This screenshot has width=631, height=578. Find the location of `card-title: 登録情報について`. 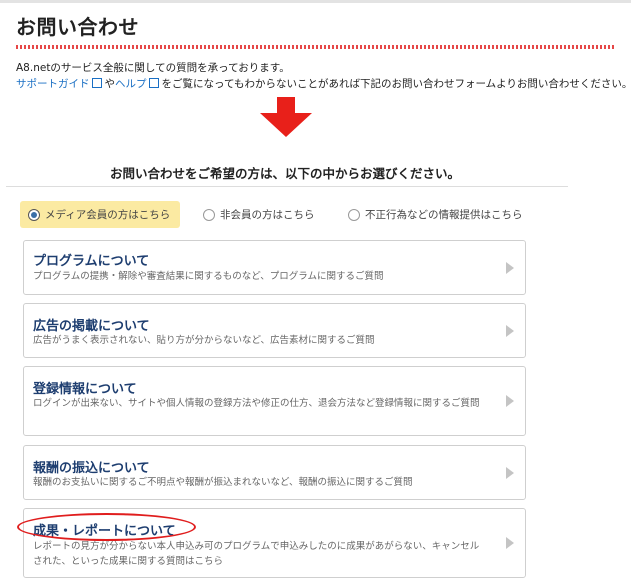

card-title: 登録情報について is located at coordinates (85, 387).